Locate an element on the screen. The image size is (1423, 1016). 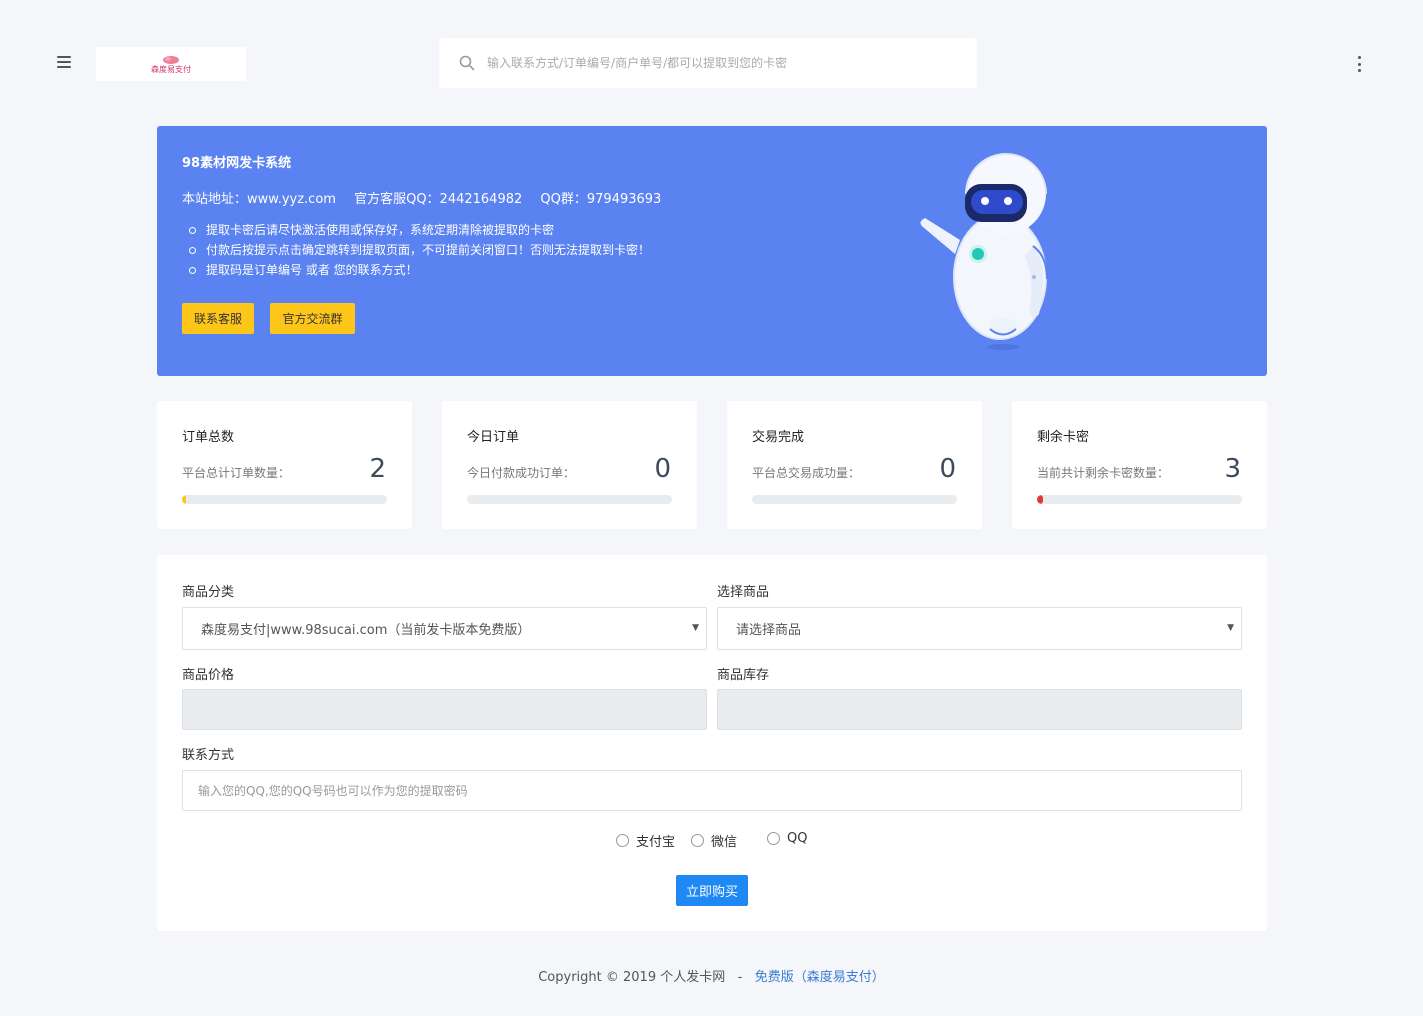
stat-card-completed: 交易完成 平台总交易成功量： 0 is located at coordinates (854, 465).